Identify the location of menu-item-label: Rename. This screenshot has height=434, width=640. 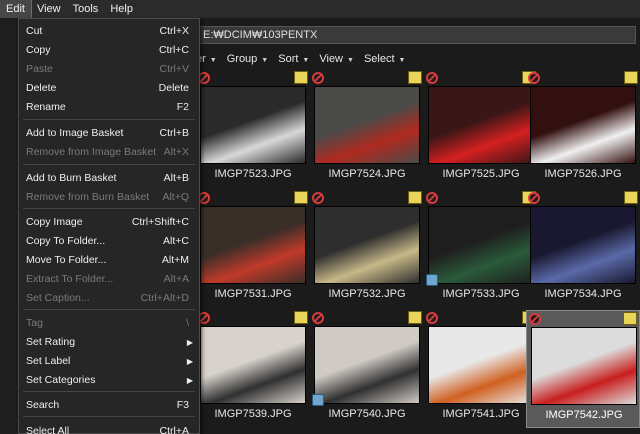
(46, 107).